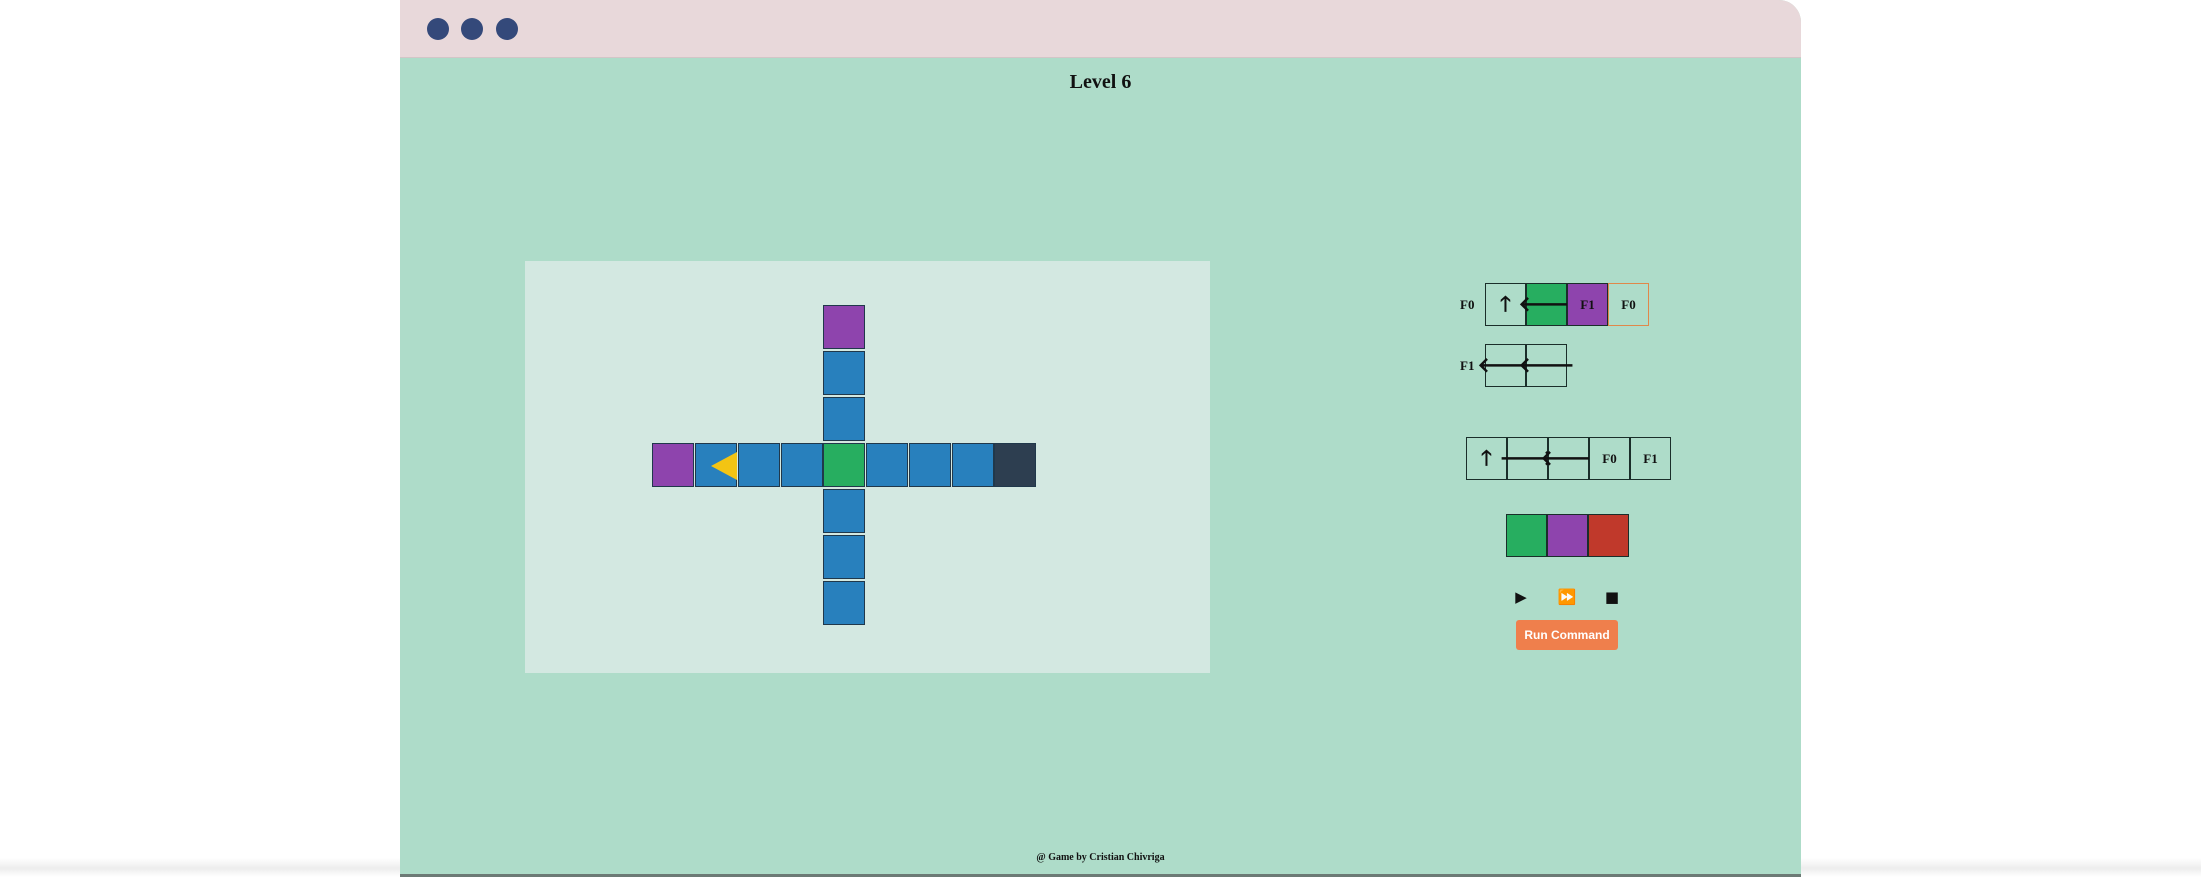 The image size is (2201, 877). What do you see at coordinates (1100, 29) in the screenshot?
I see `title-bar` at bounding box center [1100, 29].